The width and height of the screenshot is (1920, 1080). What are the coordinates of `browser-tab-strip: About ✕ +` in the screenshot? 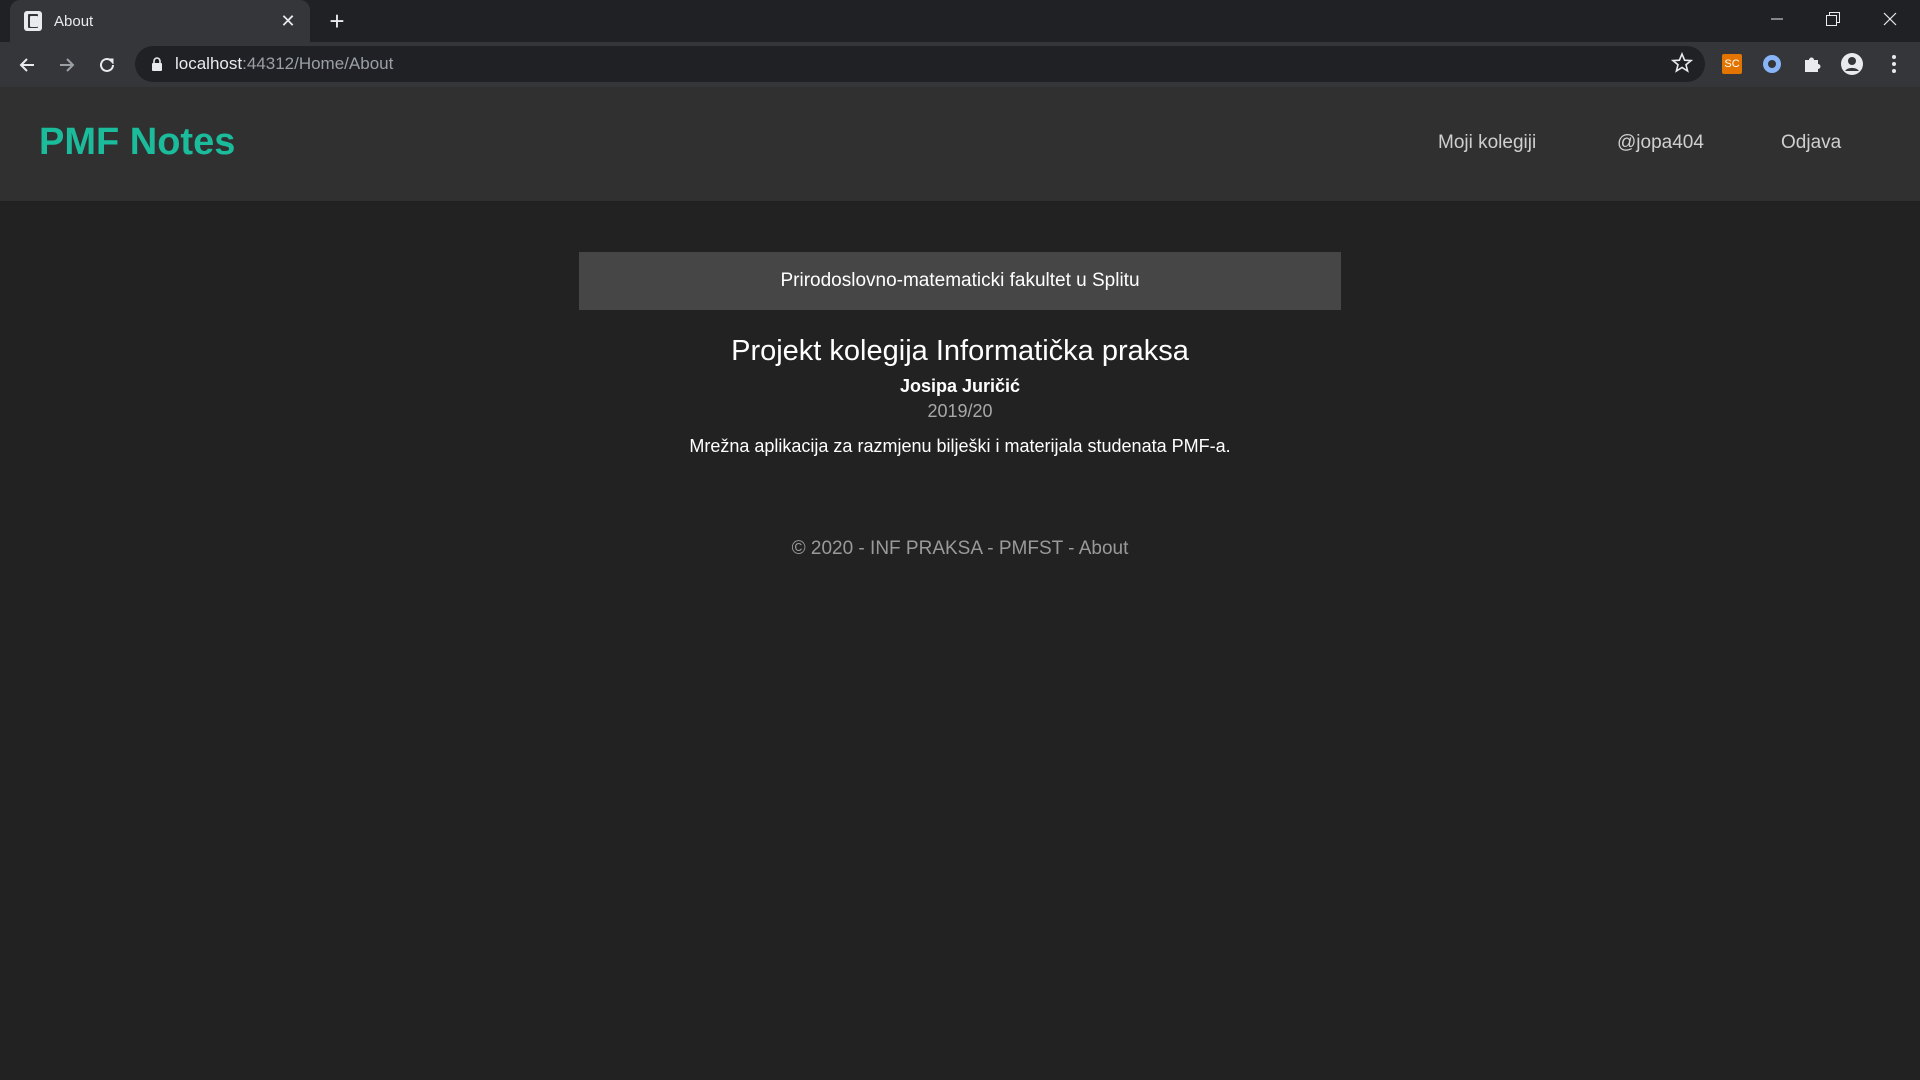 It's located at (960, 21).